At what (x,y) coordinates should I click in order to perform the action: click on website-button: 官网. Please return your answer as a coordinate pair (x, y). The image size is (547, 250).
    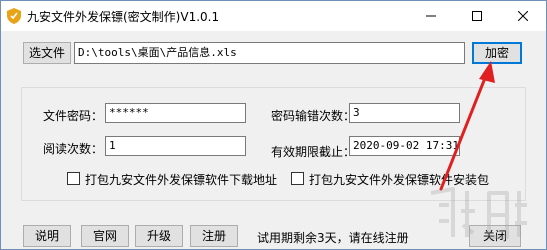
    Looking at the image, I should click on (105, 236).